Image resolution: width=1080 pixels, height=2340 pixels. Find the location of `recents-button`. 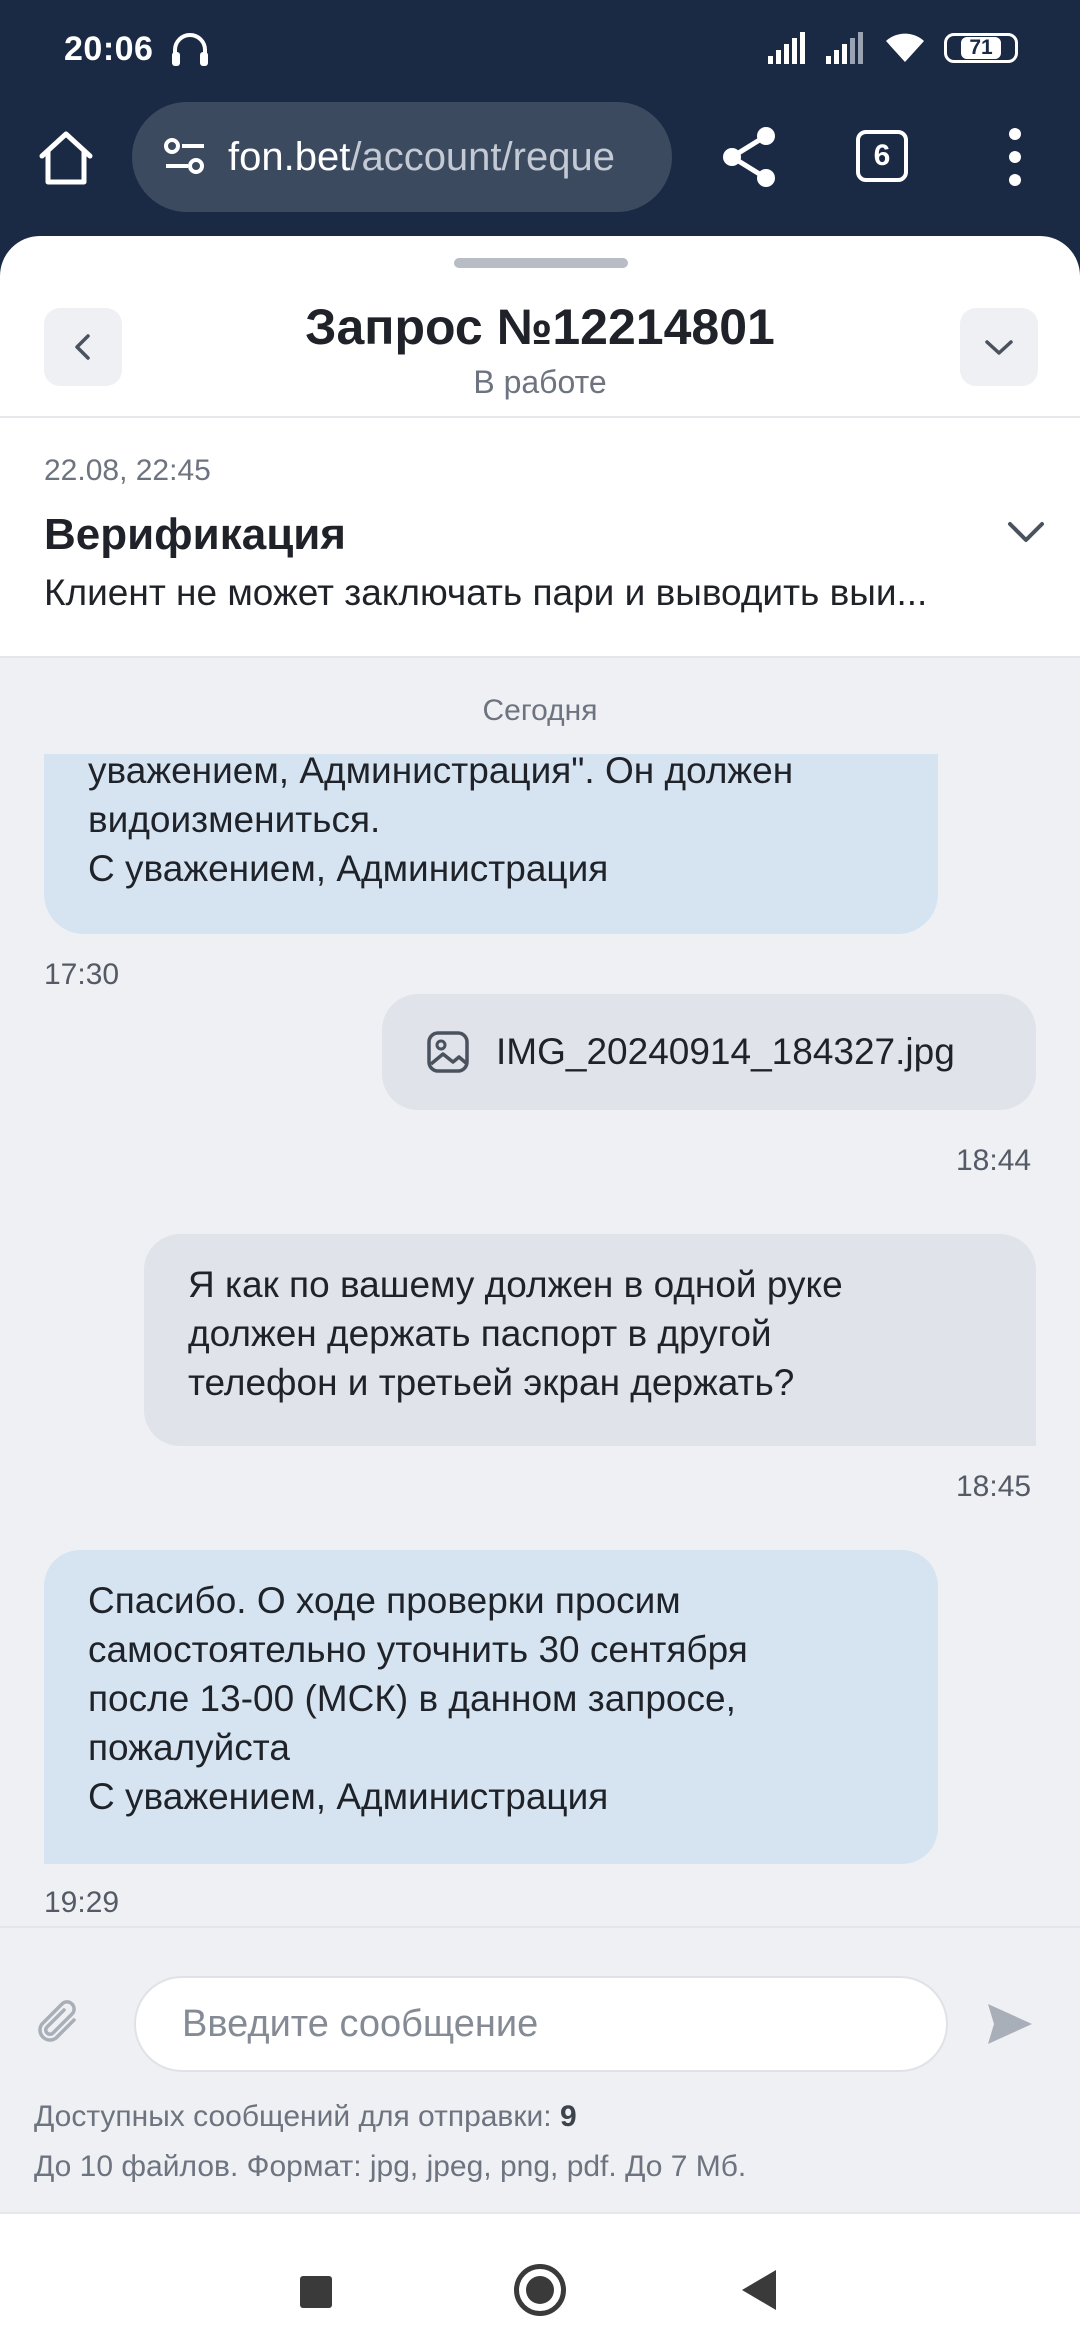

recents-button is located at coordinates (316, 2292).